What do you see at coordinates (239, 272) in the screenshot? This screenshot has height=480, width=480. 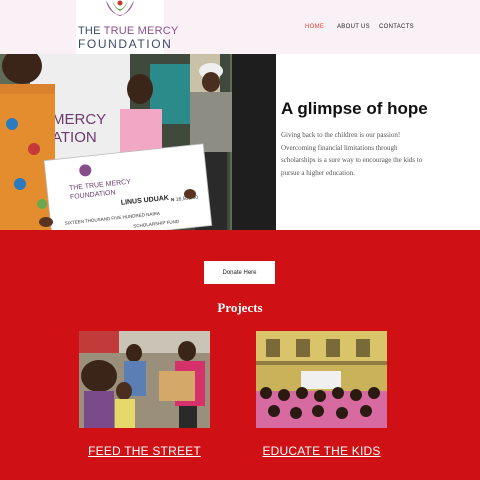 I see `donate-button: Donate Here` at bounding box center [239, 272].